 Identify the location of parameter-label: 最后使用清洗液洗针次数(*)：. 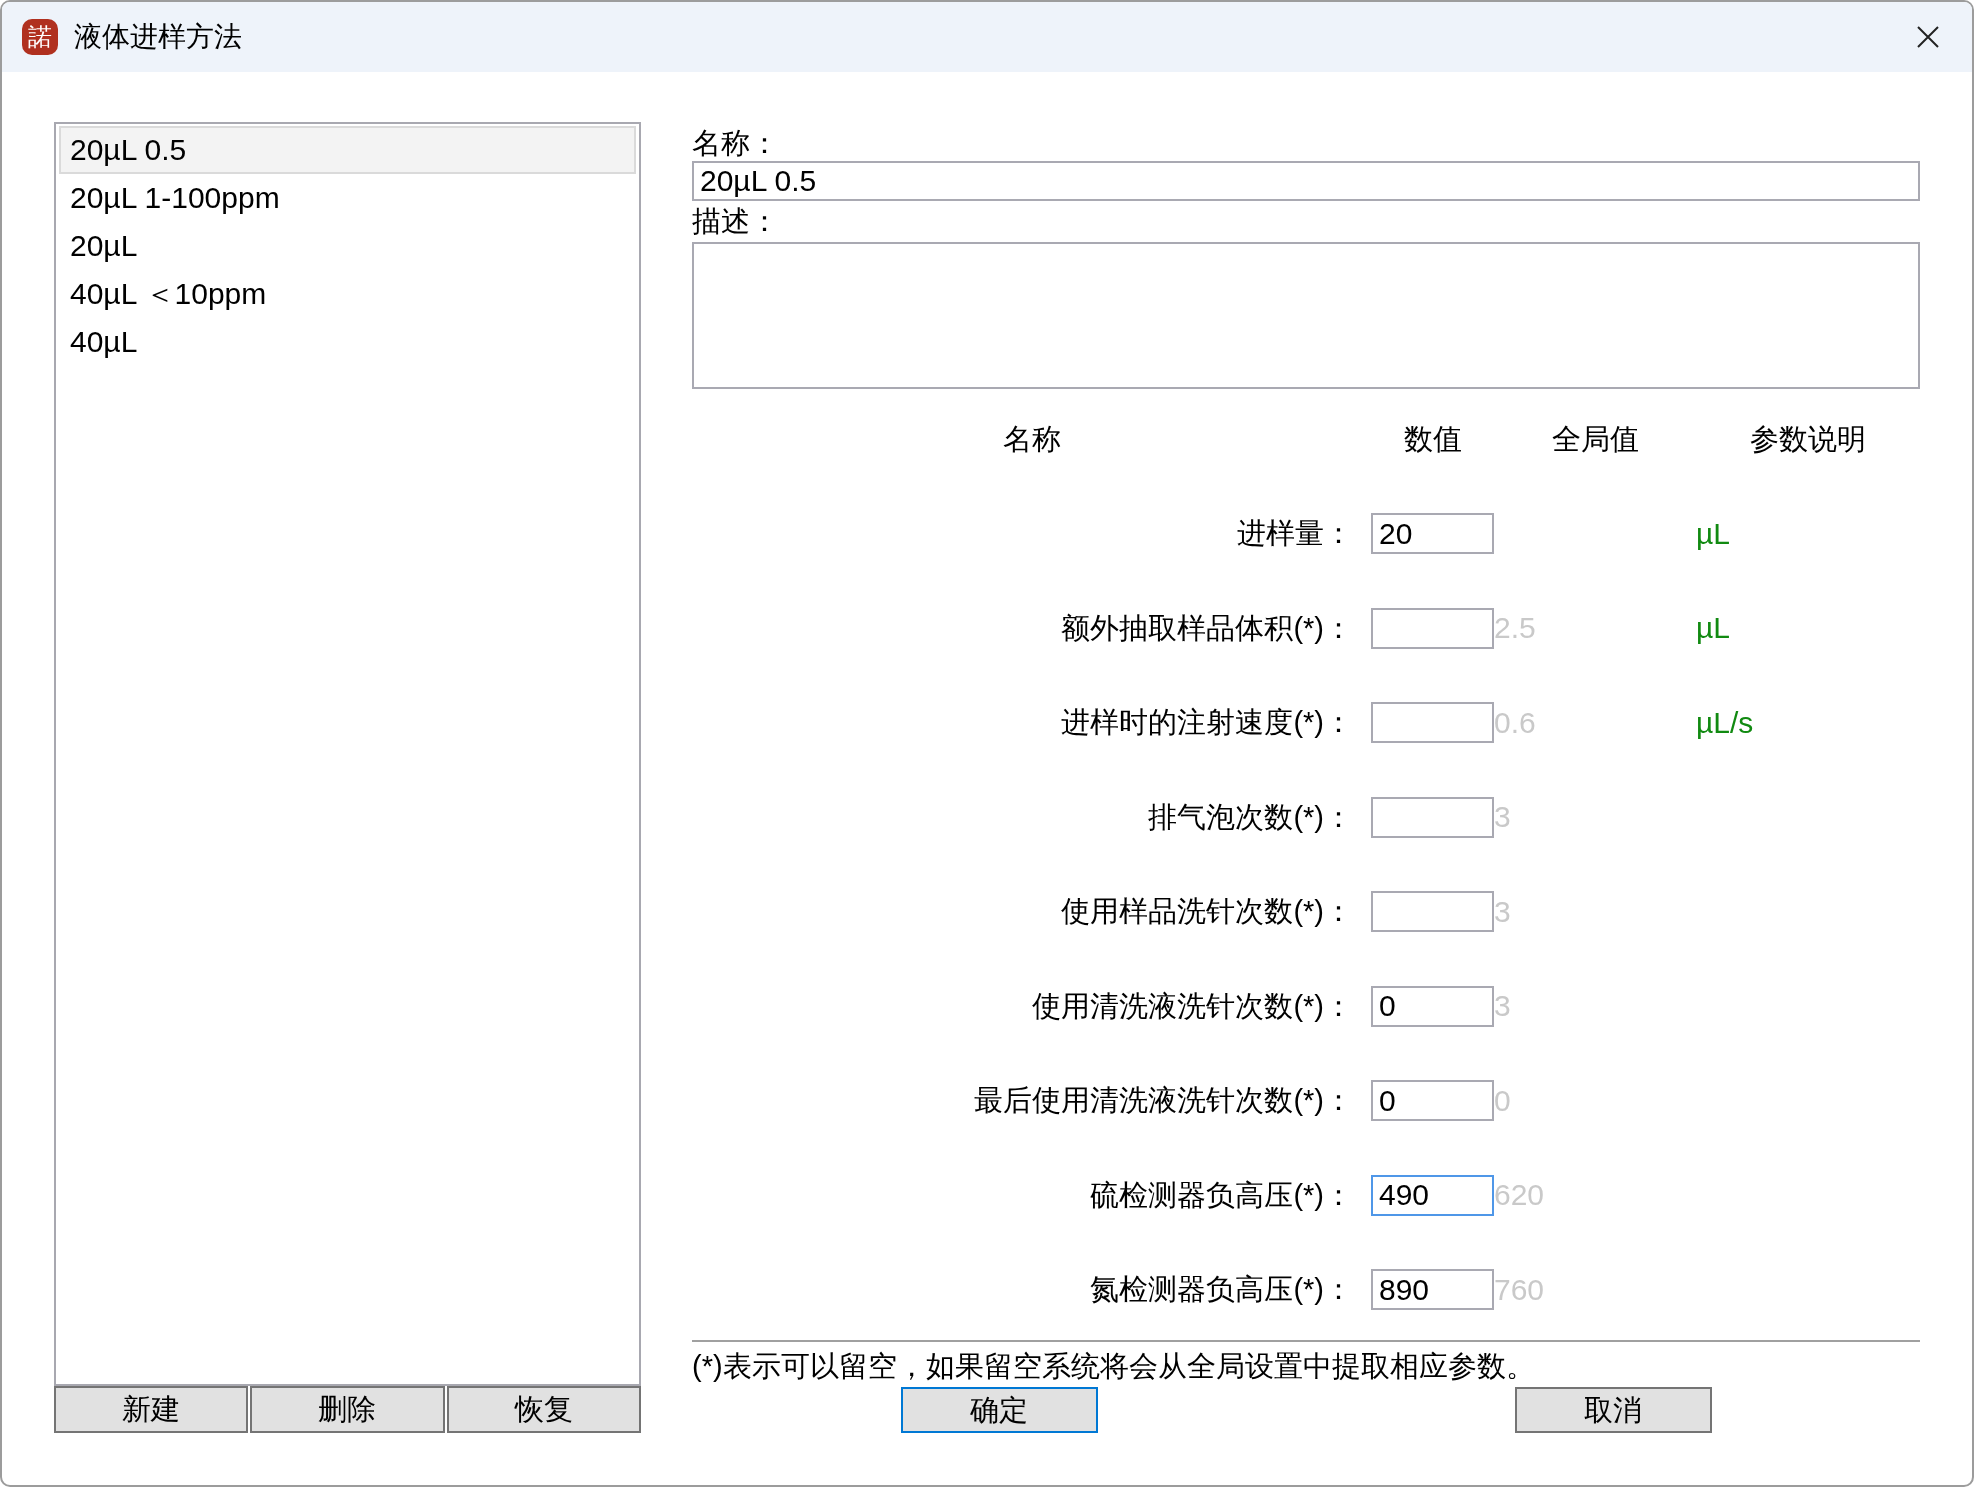
(1164, 1101).